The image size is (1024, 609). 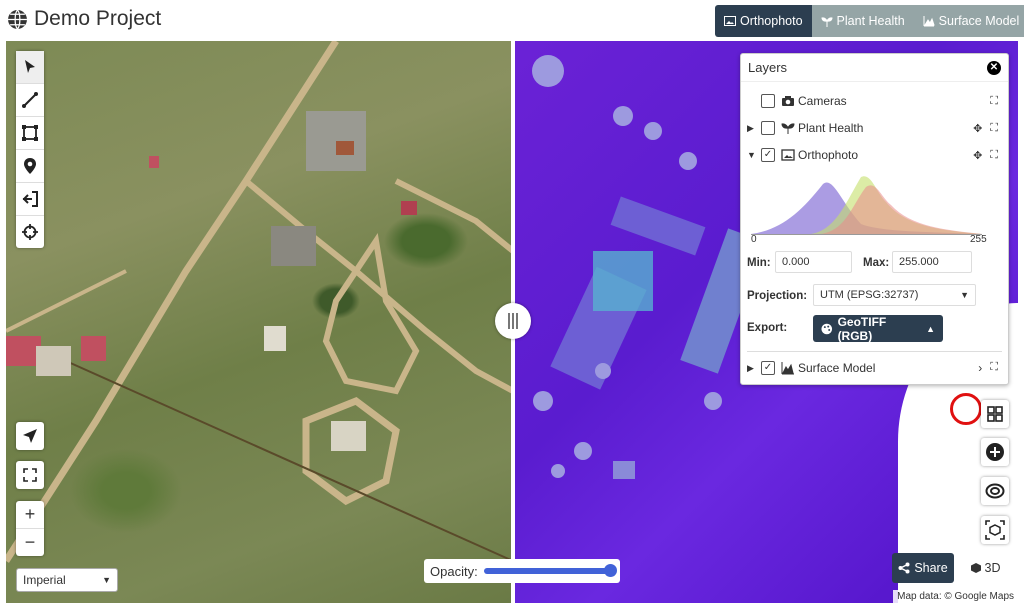 I want to click on layer-tools: › ⛶, so click(x=988, y=368).